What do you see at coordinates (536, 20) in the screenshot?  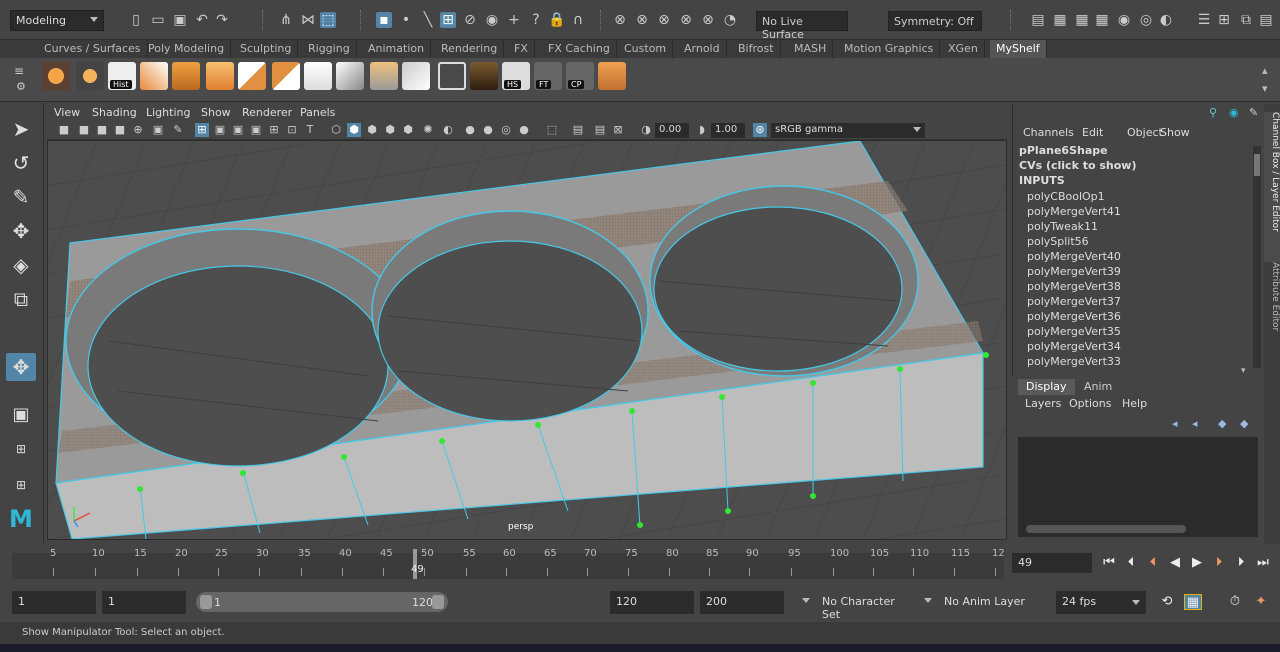 I see `help-icon: ?` at bounding box center [536, 20].